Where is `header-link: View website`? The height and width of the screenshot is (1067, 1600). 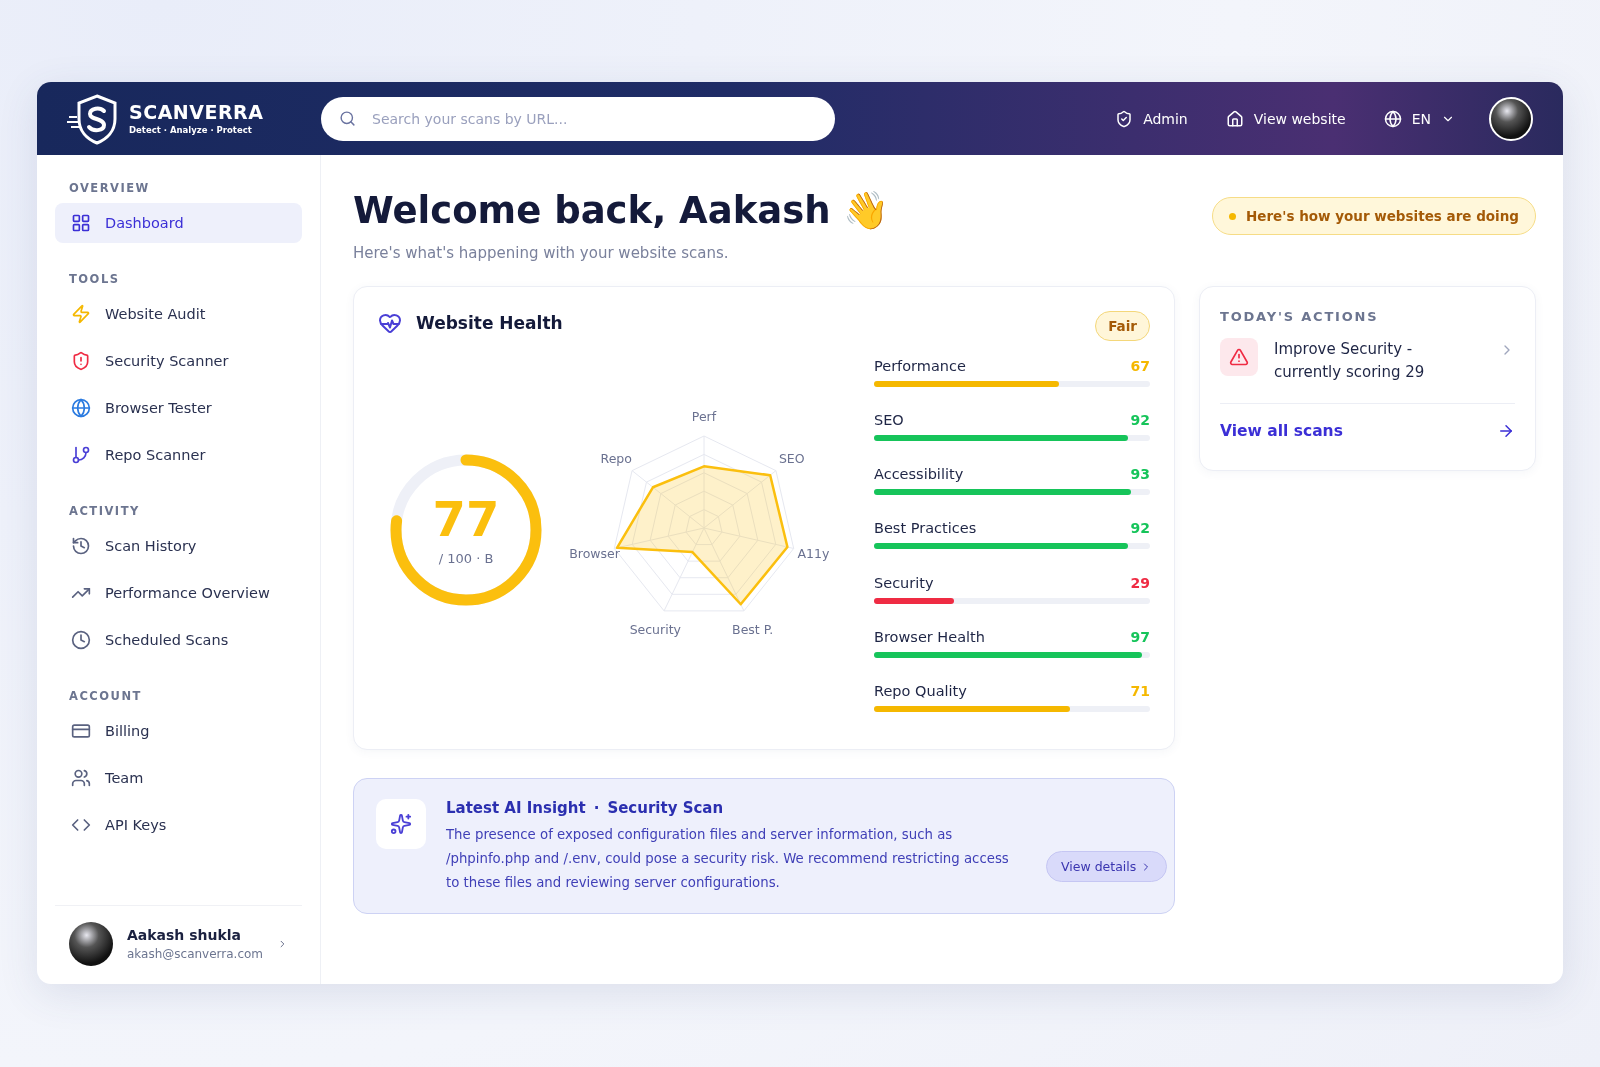 header-link: View website is located at coordinates (1285, 118).